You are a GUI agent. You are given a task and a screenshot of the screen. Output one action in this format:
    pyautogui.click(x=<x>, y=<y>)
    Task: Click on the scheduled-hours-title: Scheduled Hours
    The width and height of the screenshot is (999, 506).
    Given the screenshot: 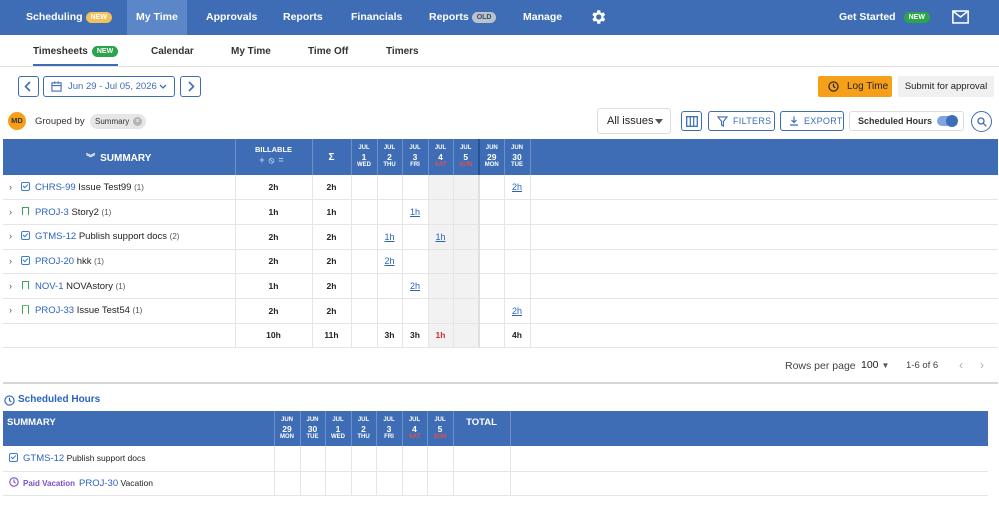 What is the action you would take?
    pyautogui.click(x=59, y=399)
    